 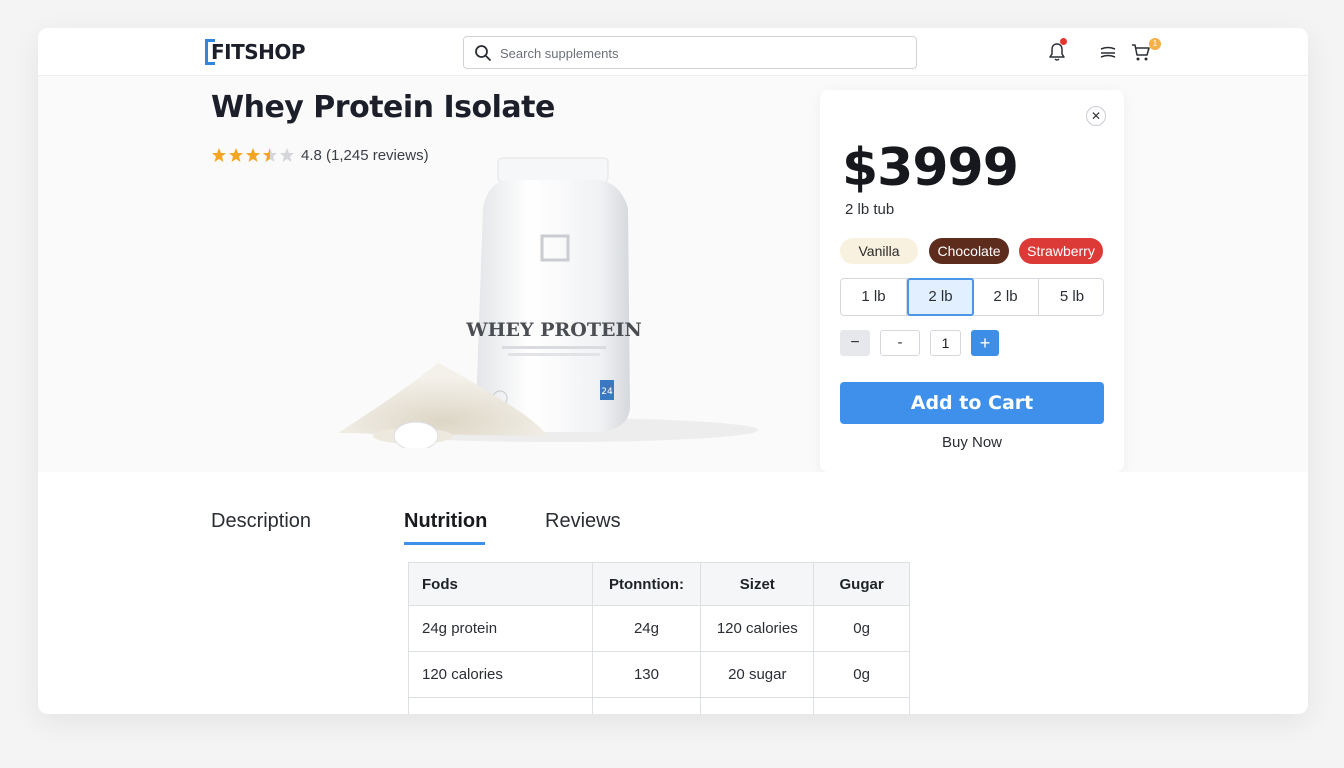 What do you see at coordinates (972, 444) in the screenshot?
I see `buy-now-link: Buy Now` at bounding box center [972, 444].